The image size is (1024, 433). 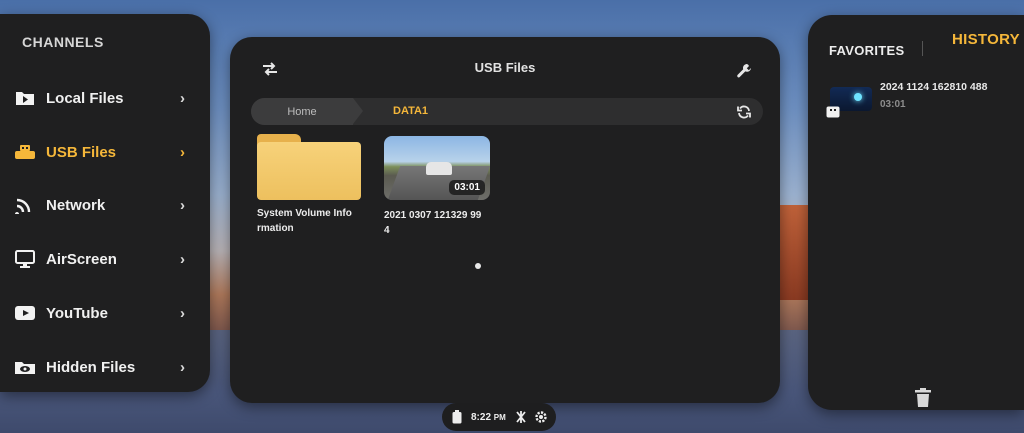 What do you see at coordinates (478, 266) in the screenshot?
I see `page-indicator-dot` at bounding box center [478, 266].